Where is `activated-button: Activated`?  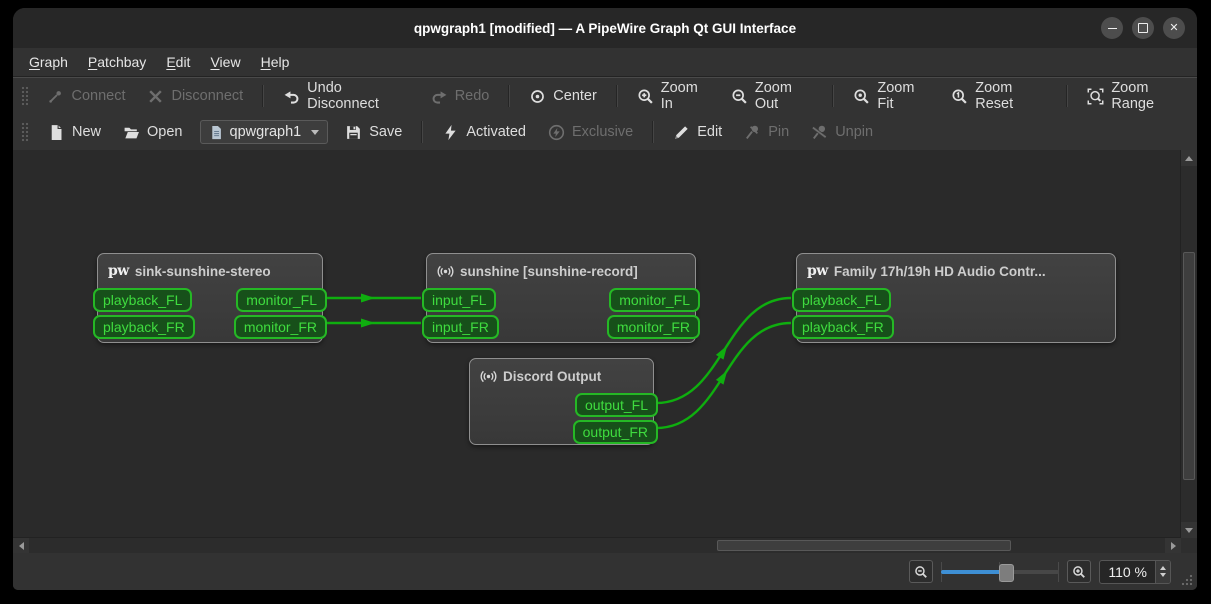
activated-button: Activated is located at coordinates (484, 132).